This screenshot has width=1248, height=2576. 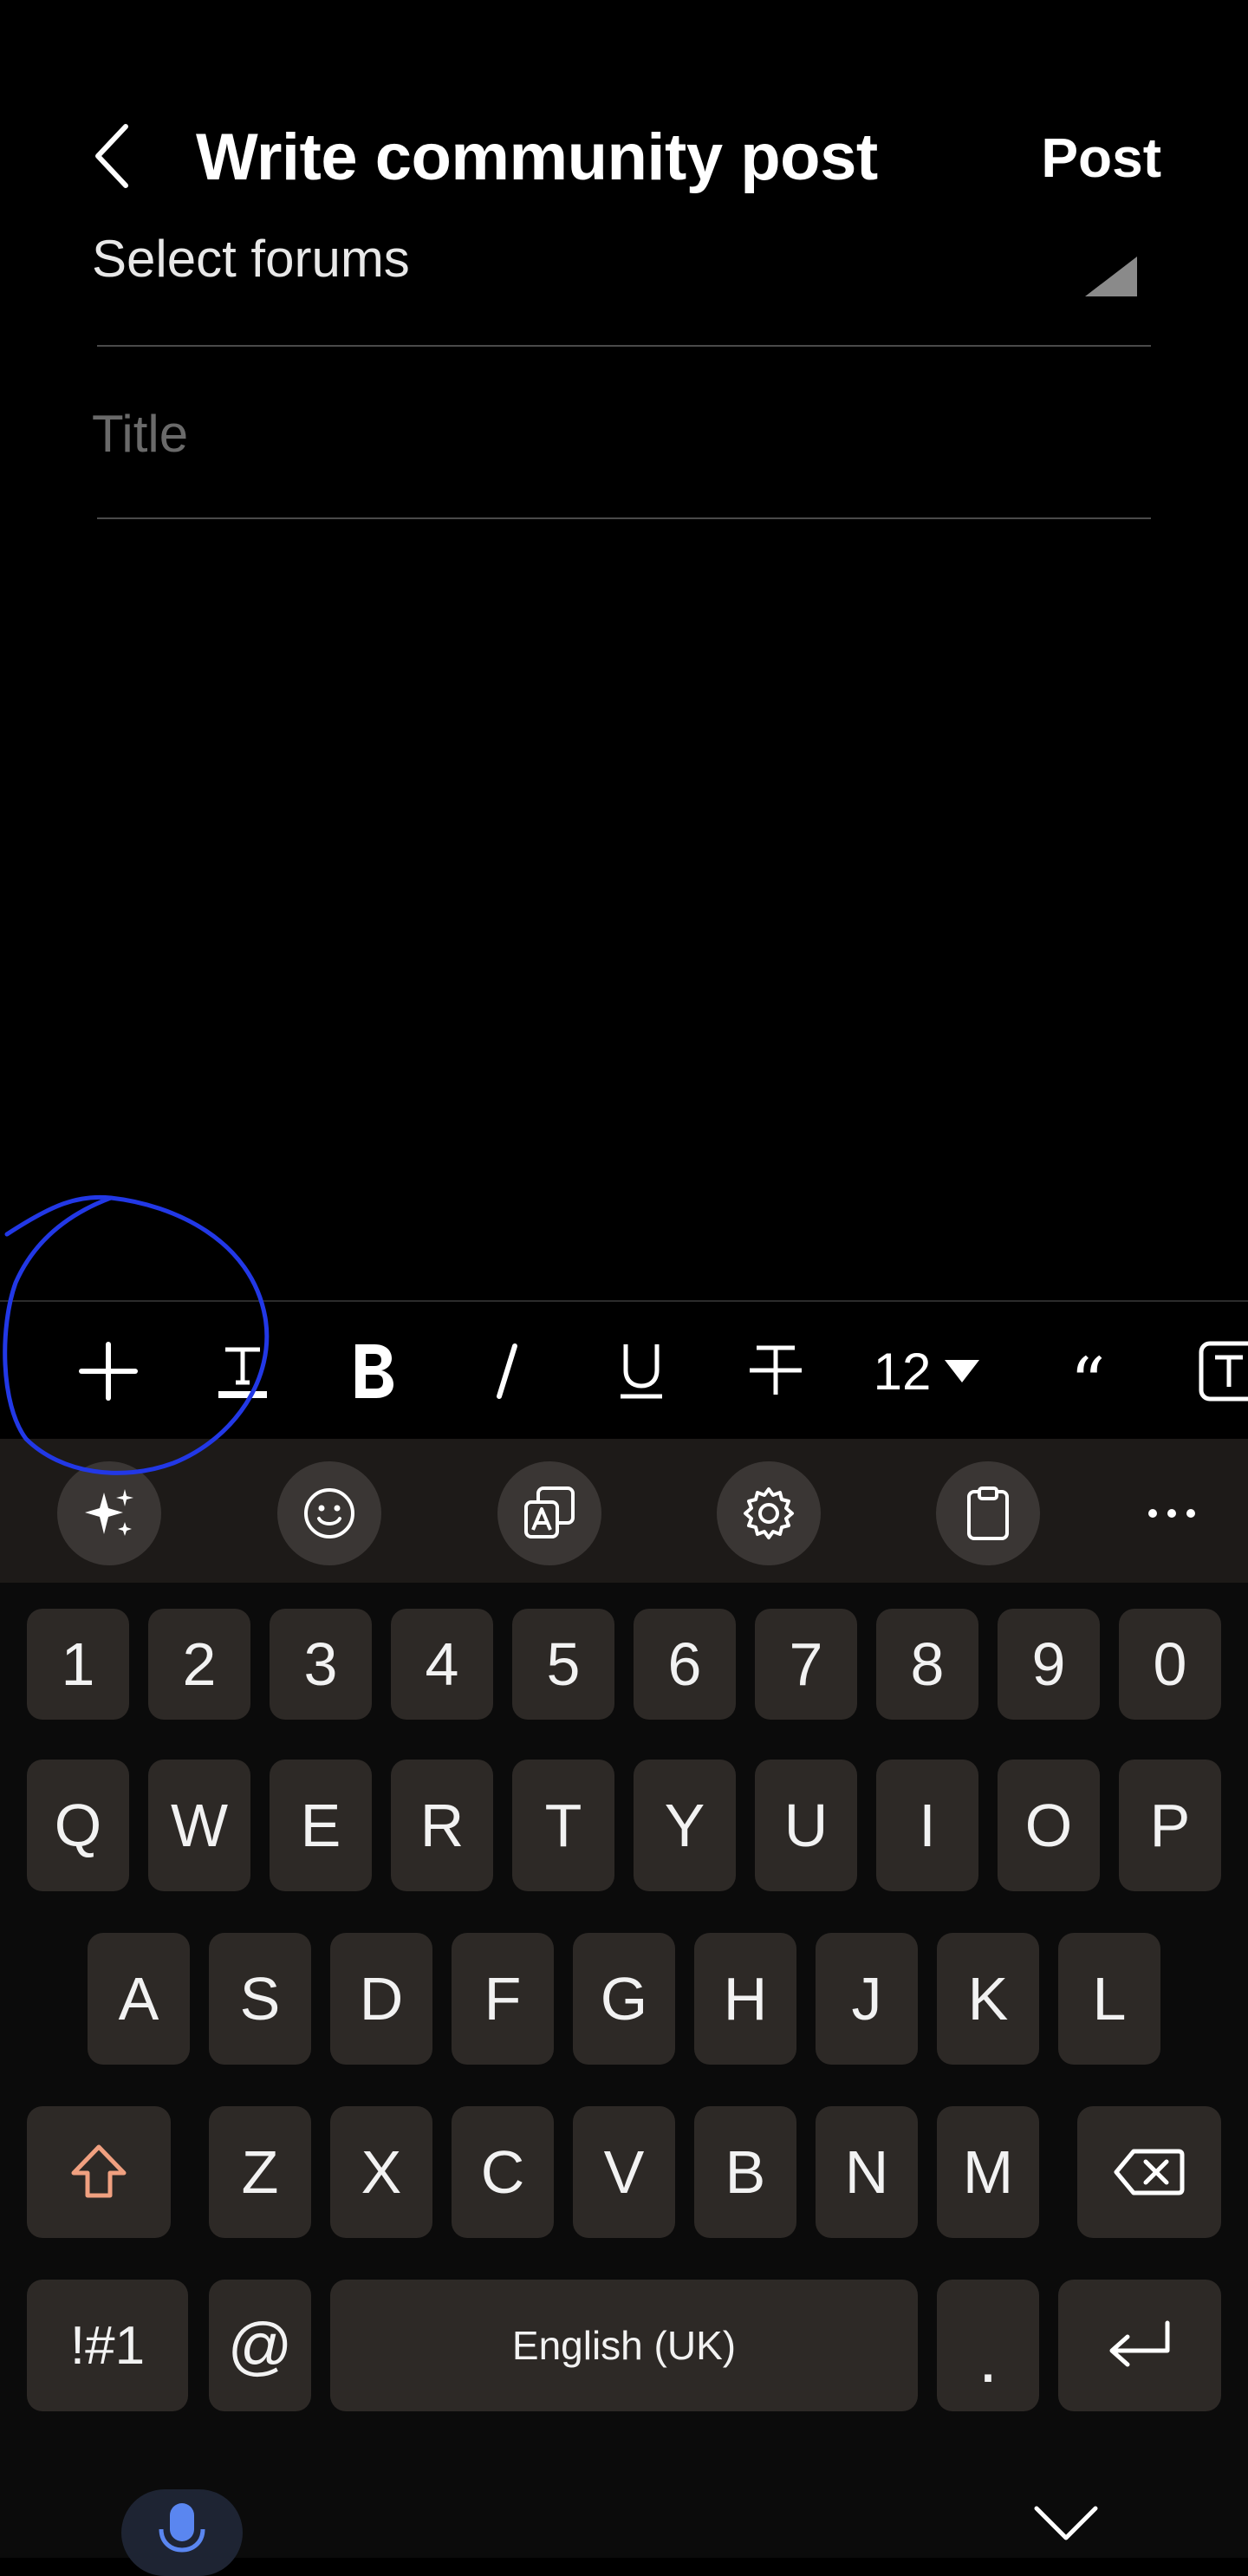 I want to click on more-options-button, so click(x=1172, y=1513).